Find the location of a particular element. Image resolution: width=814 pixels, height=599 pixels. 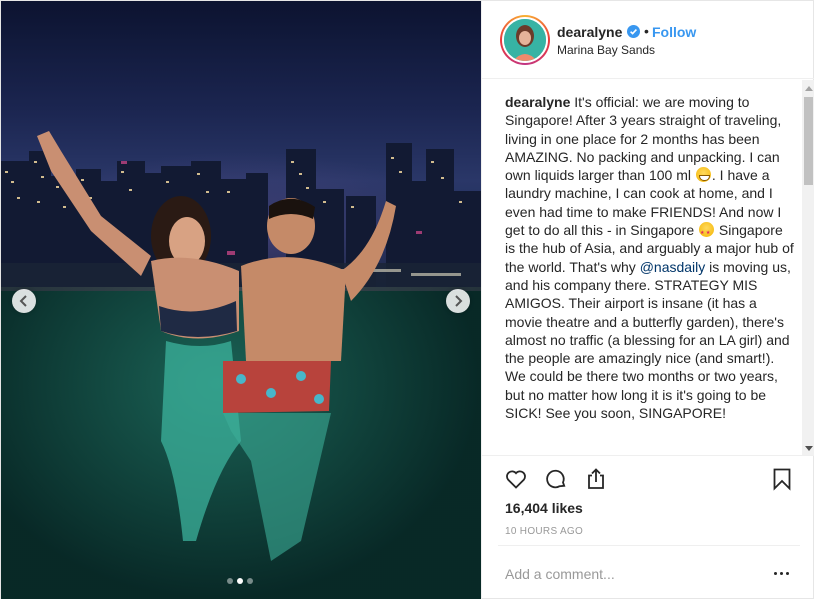

caption-scrollbar is located at coordinates (808, 267).